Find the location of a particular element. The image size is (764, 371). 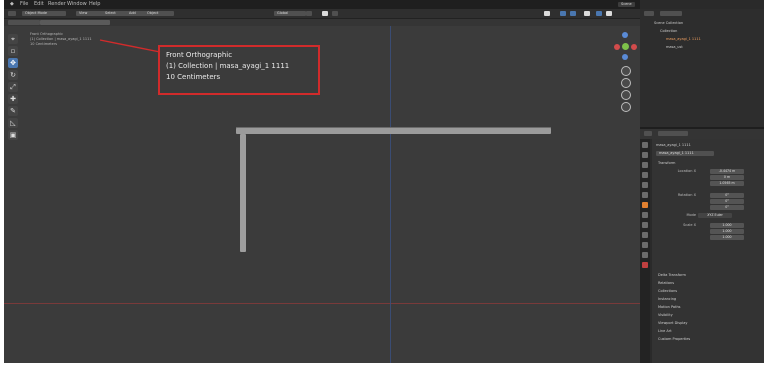

physics-tab-icon is located at coordinates (645, 235).